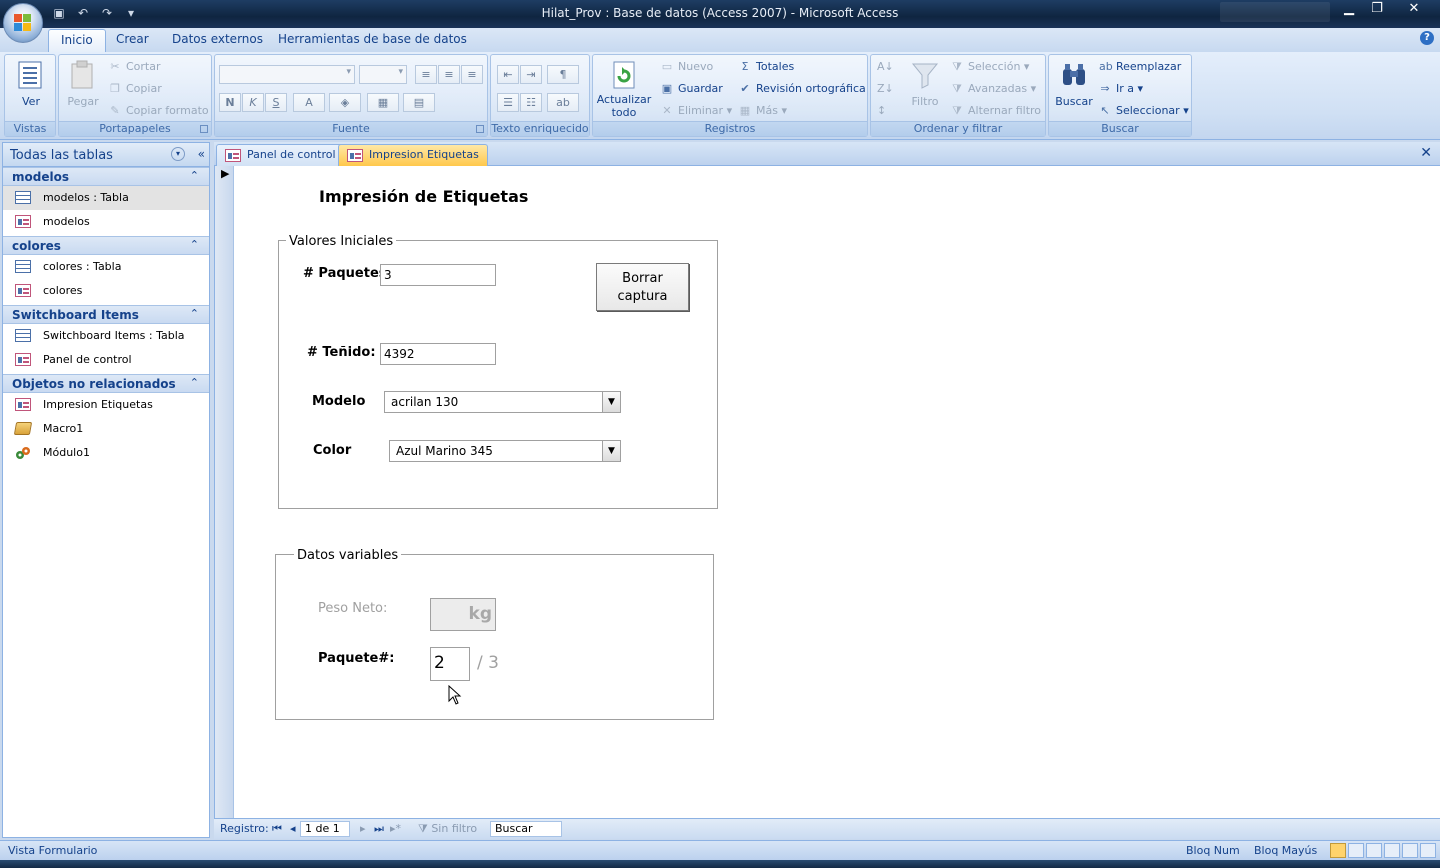 Image resolution: width=1440 pixels, height=868 pixels. Describe the element at coordinates (106, 453) in the screenshot. I see `nav-item: Módulo1` at that location.